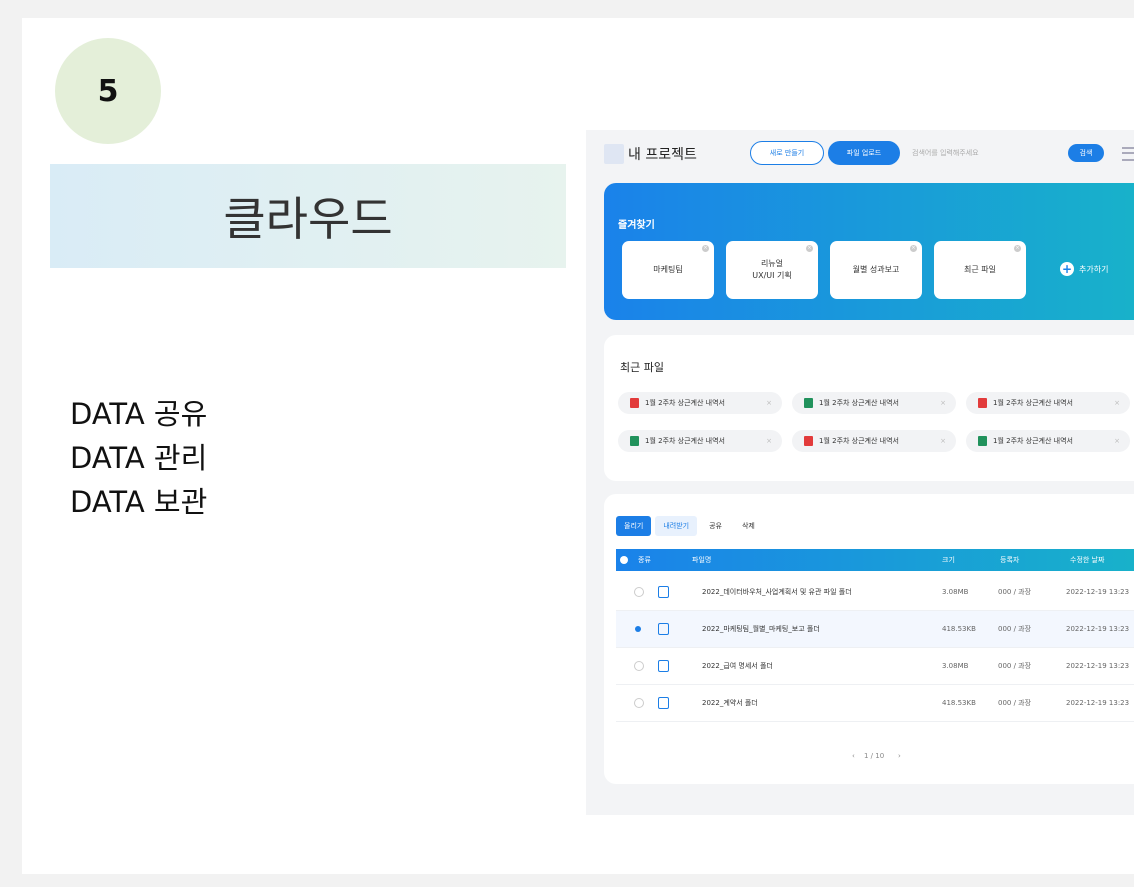  What do you see at coordinates (1086, 153) in the screenshot?
I see `search-button: 검색` at bounding box center [1086, 153].